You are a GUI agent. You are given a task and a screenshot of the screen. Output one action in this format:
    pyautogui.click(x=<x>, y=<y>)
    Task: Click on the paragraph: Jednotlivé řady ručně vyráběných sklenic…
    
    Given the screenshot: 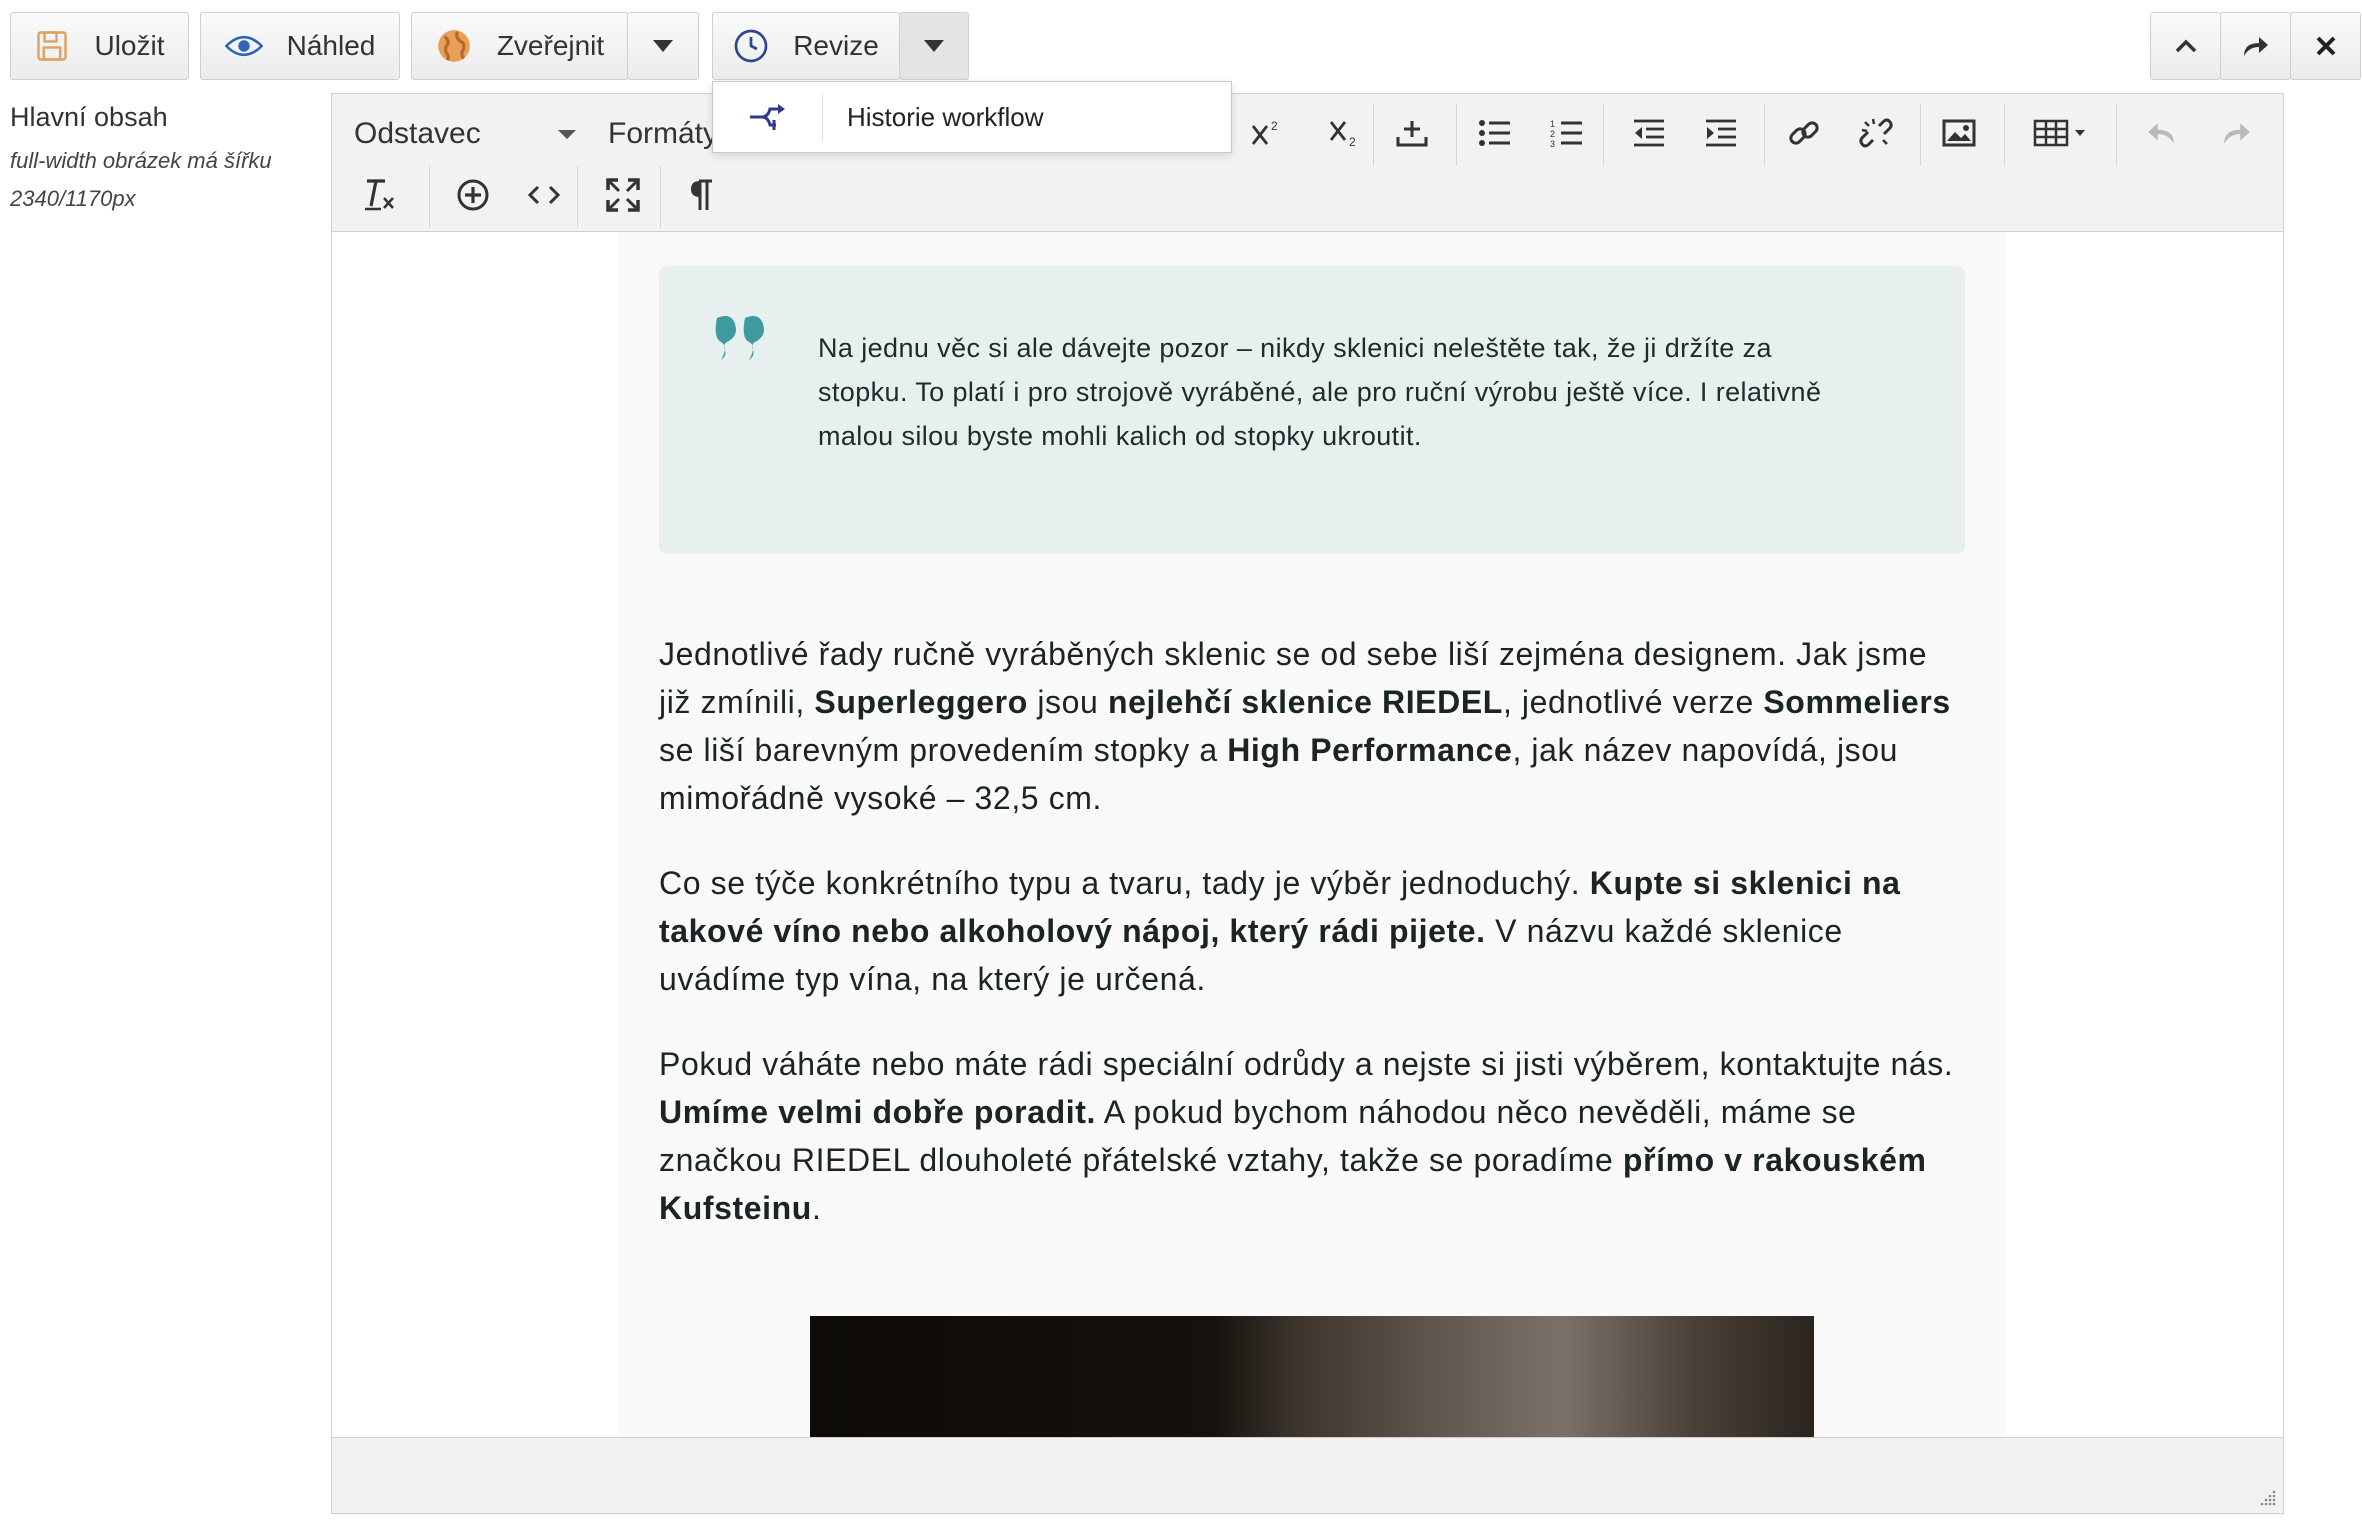 What is the action you would take?
    pyautogui.click(x=1312, y=726)
    